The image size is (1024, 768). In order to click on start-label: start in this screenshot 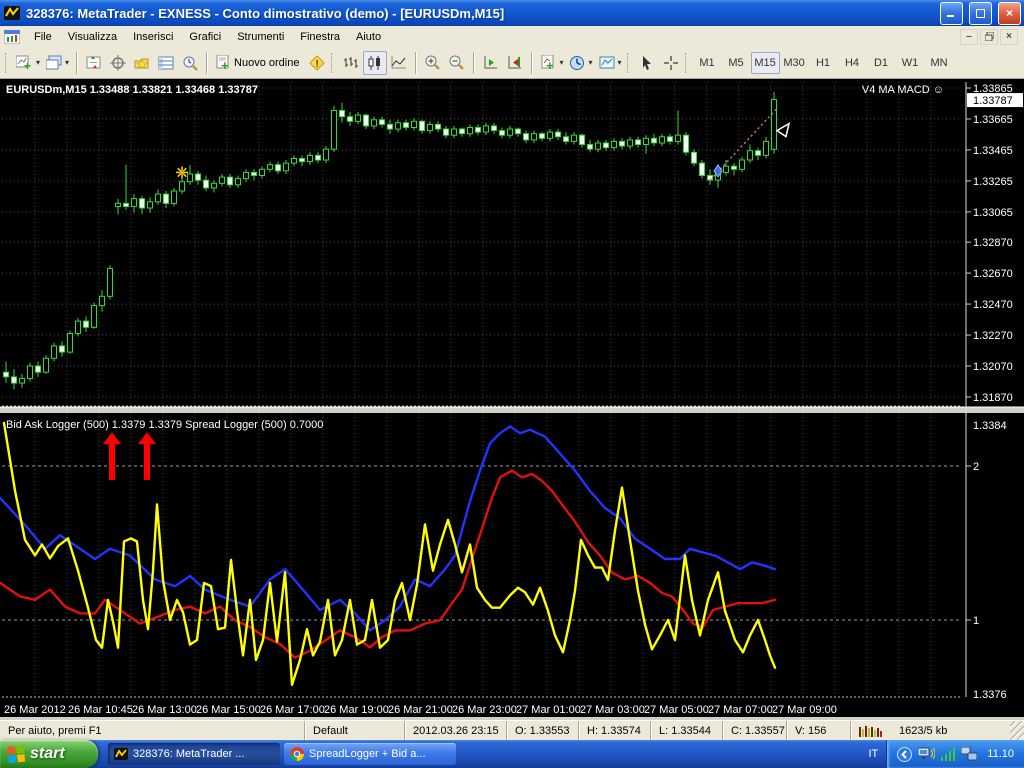, I will do `click(47, 753)`.